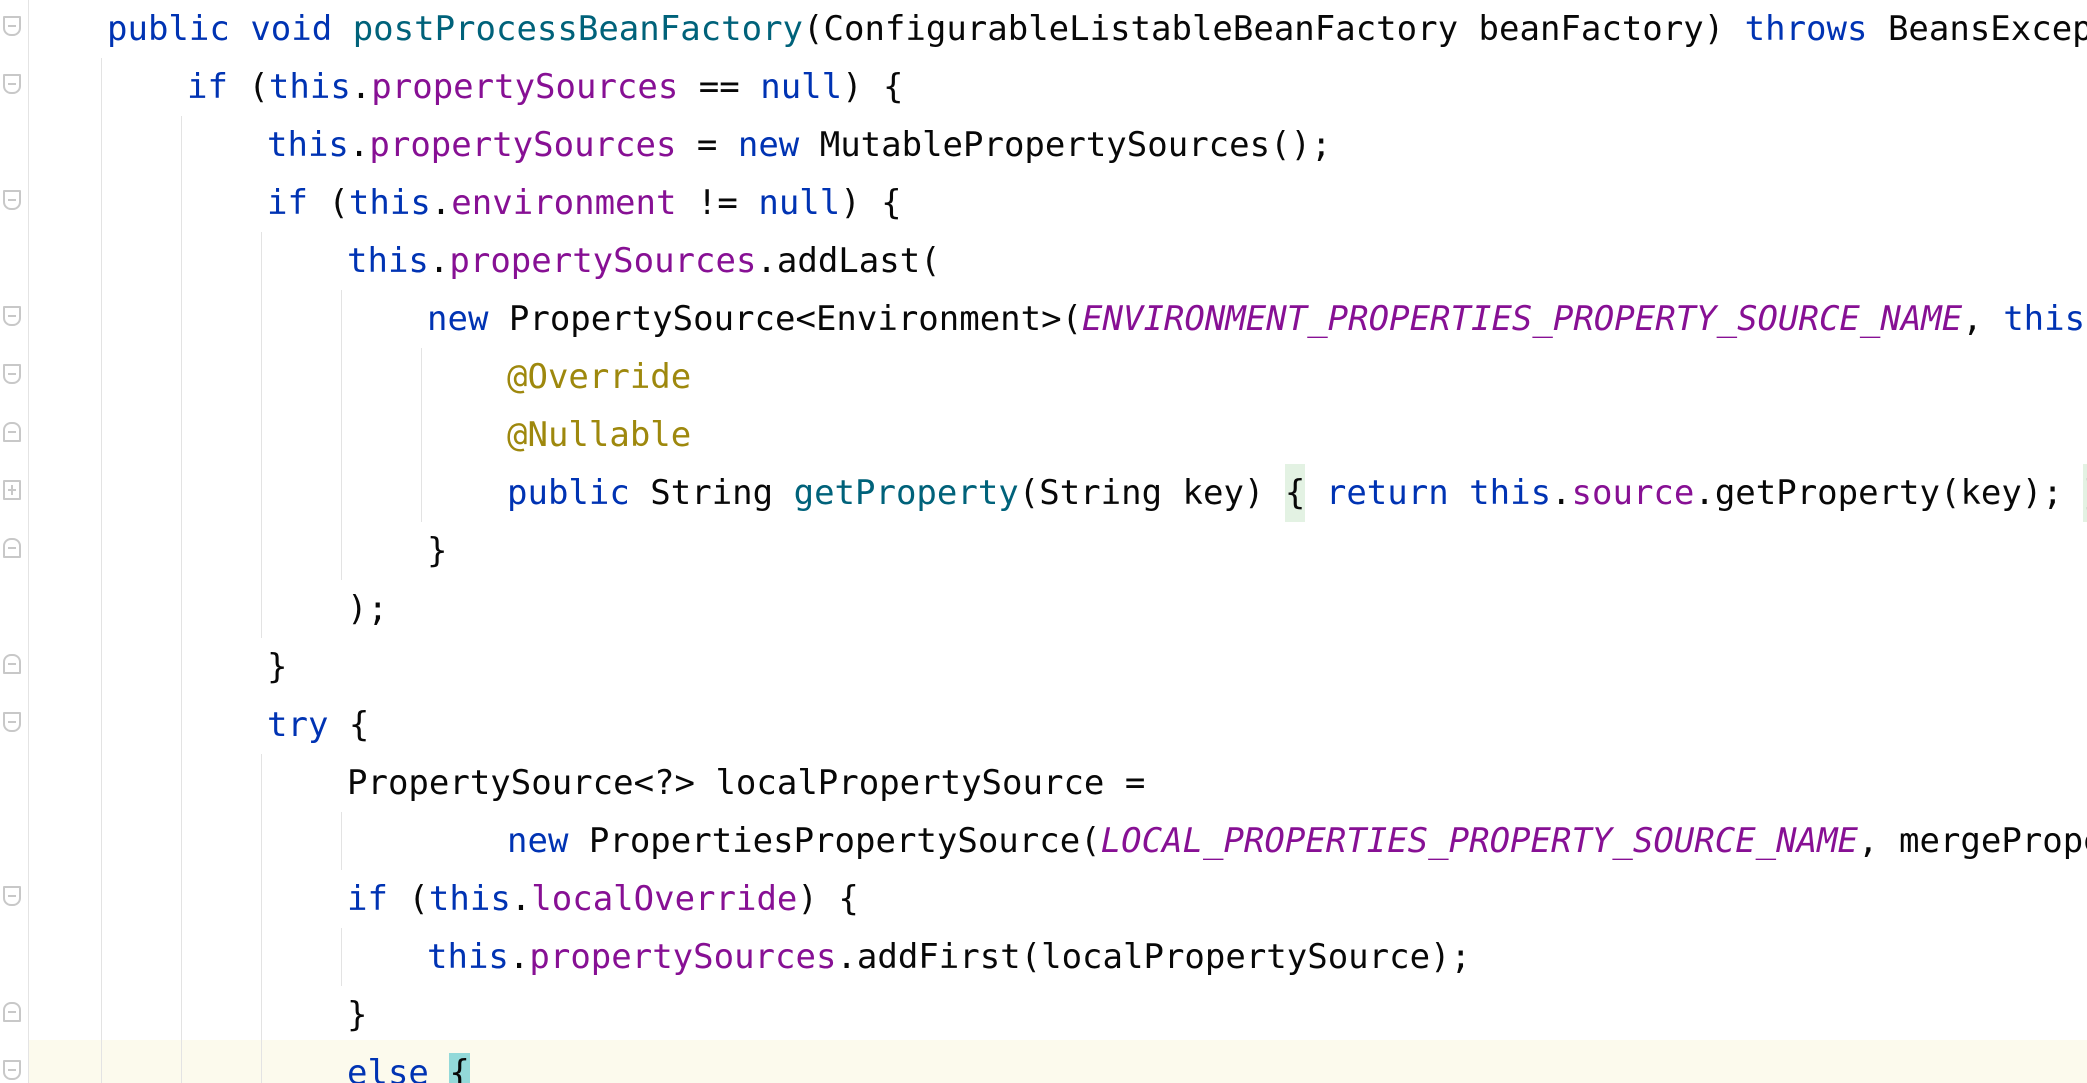 This screenshot has height=1083, width=2087. I want to click on code-text: BeansExcepti, so click(1987, 29).